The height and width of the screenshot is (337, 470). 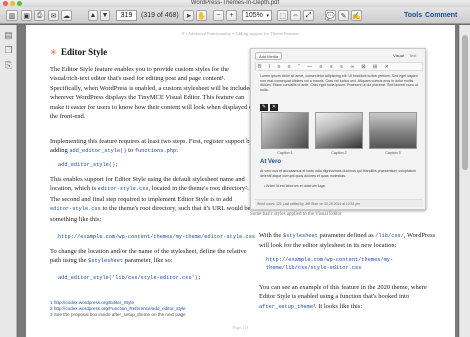 I want to click on p4-text-b: parameter, like so:, so click(x=148, y=261).